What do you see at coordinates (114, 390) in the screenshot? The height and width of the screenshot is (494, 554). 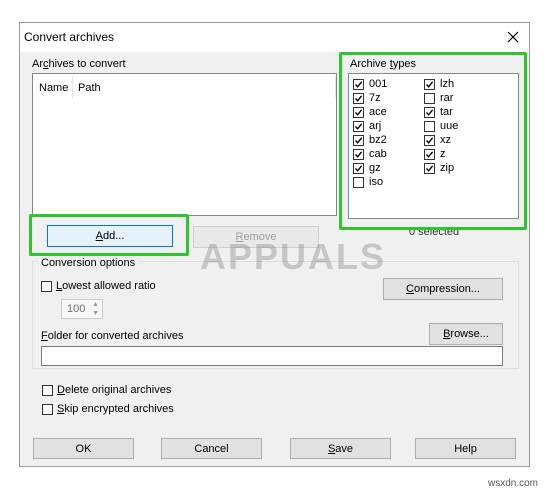 I see `delete-original-label: Delete original archives` at bounding box center [114, 390].